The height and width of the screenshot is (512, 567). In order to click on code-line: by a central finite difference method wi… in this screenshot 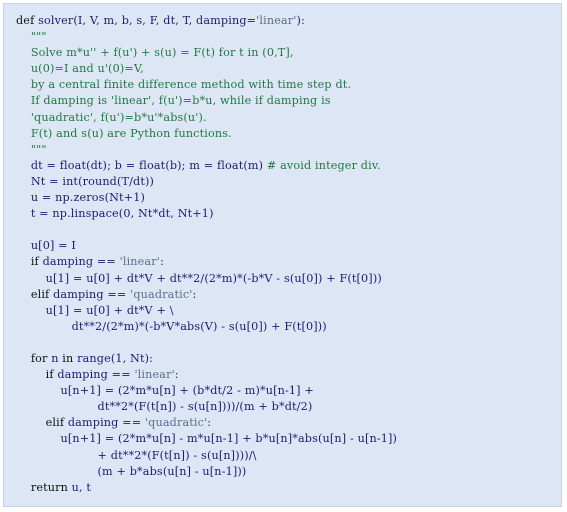, I will do `click(206, 85)`.